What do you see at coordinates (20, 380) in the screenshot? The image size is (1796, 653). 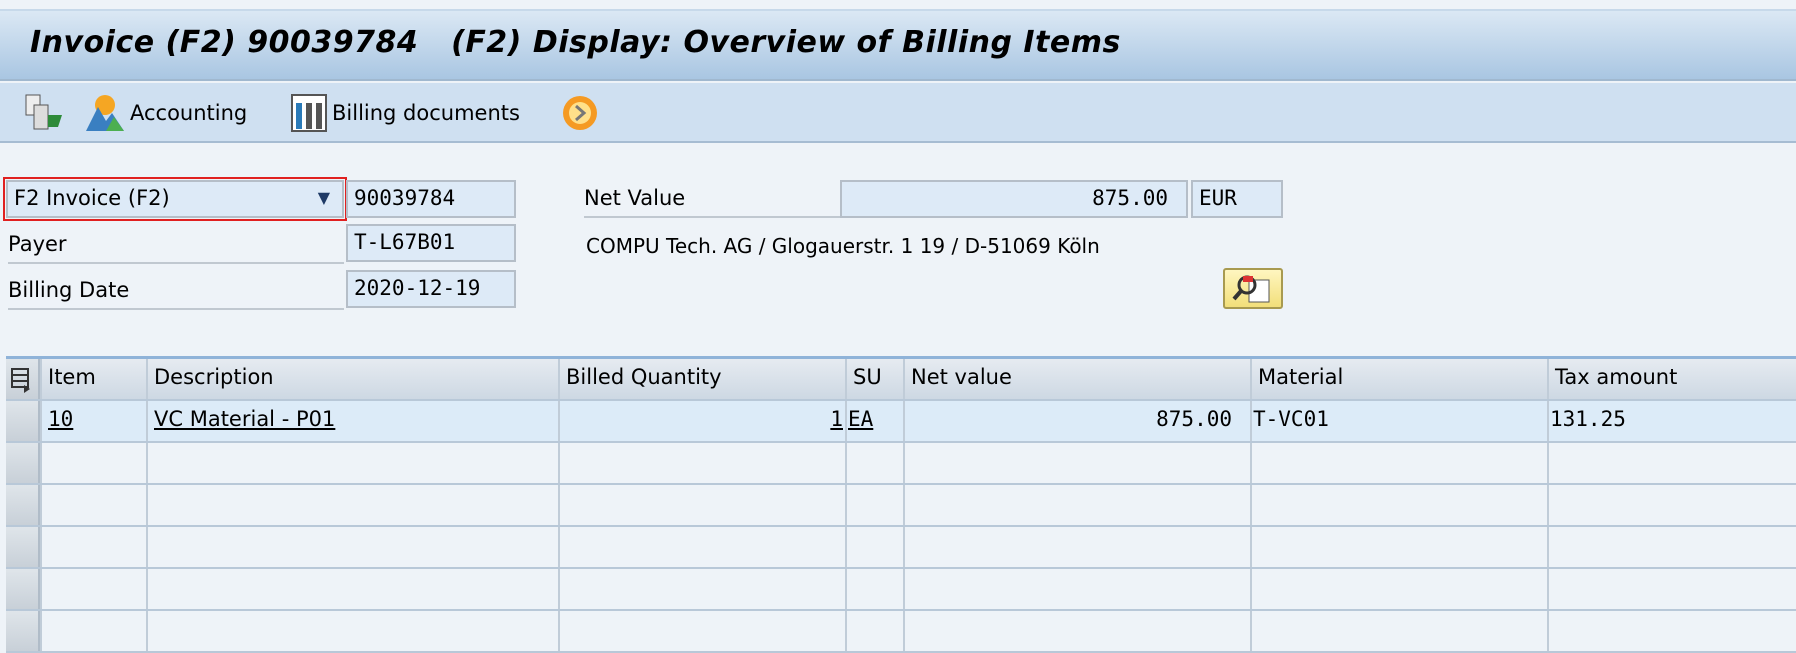 I see `table-settings-icon` at bounding box center [20, 380].